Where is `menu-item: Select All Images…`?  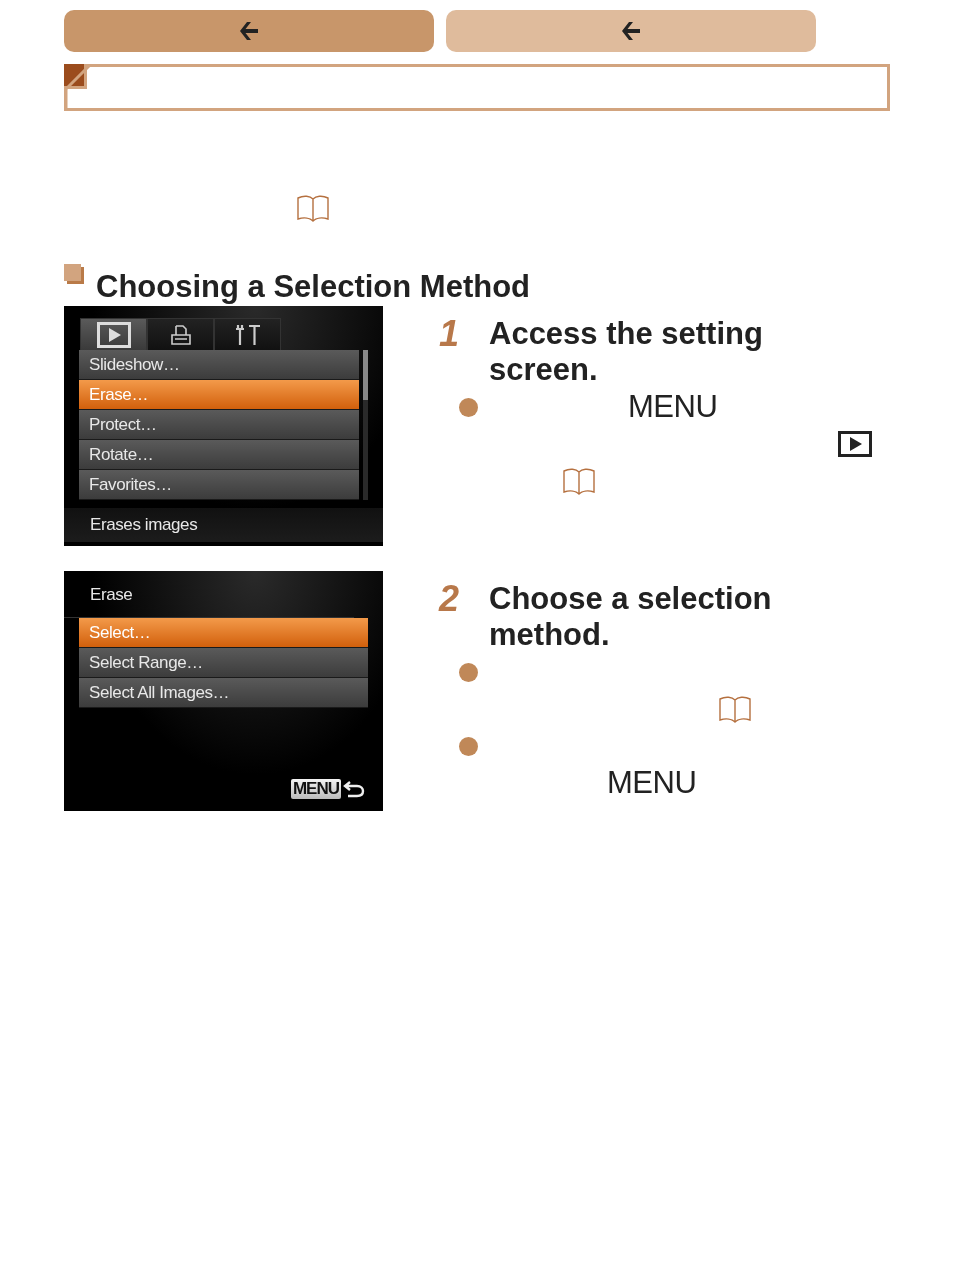 menu-item: Select All Images… is located at coordinates (223, 693).